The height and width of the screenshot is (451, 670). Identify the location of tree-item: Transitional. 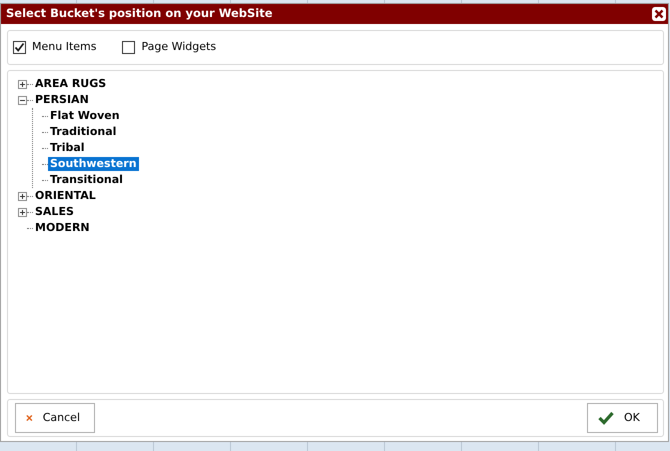
(86, 180).